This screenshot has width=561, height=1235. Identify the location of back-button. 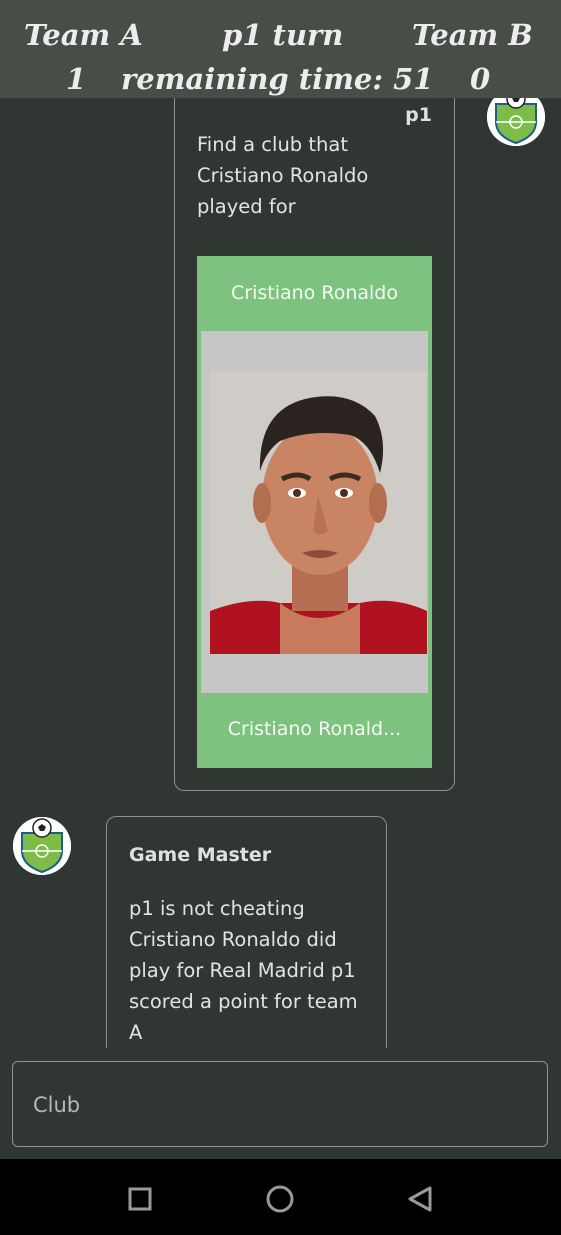
(420, 1199).